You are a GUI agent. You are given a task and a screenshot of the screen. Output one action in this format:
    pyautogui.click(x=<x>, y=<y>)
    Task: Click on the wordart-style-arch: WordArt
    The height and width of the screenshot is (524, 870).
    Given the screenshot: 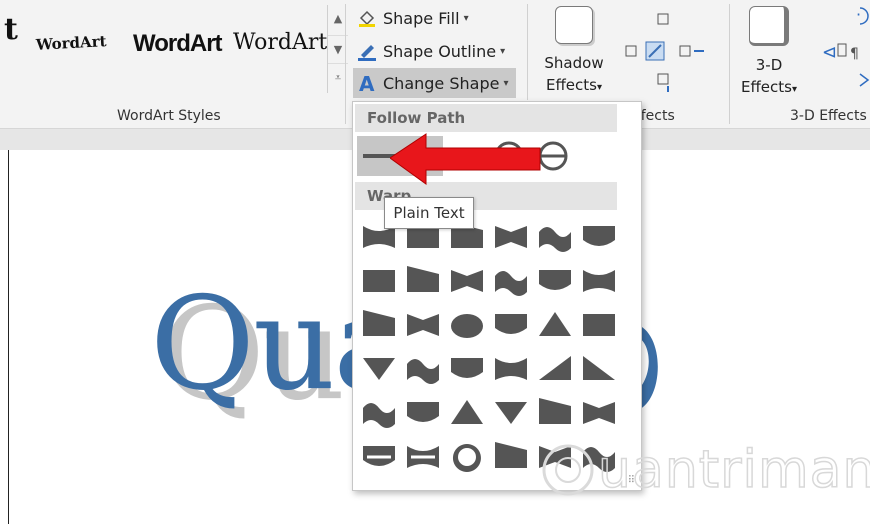 What is the action you would take?
    pyautogui.click(x=71, y=43)
    